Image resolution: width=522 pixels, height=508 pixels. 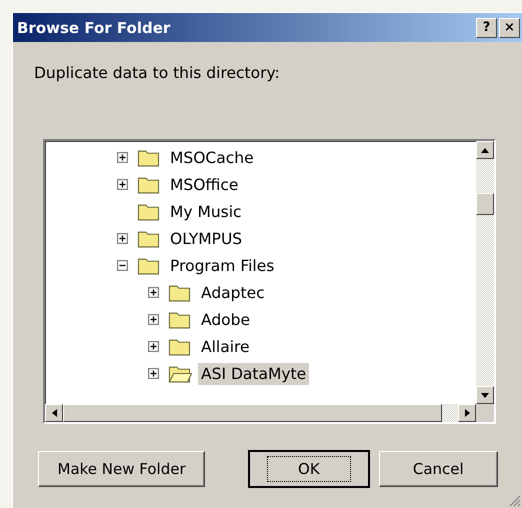 I want to click on folder-item: MSOffice, so click(x=204, y=185).